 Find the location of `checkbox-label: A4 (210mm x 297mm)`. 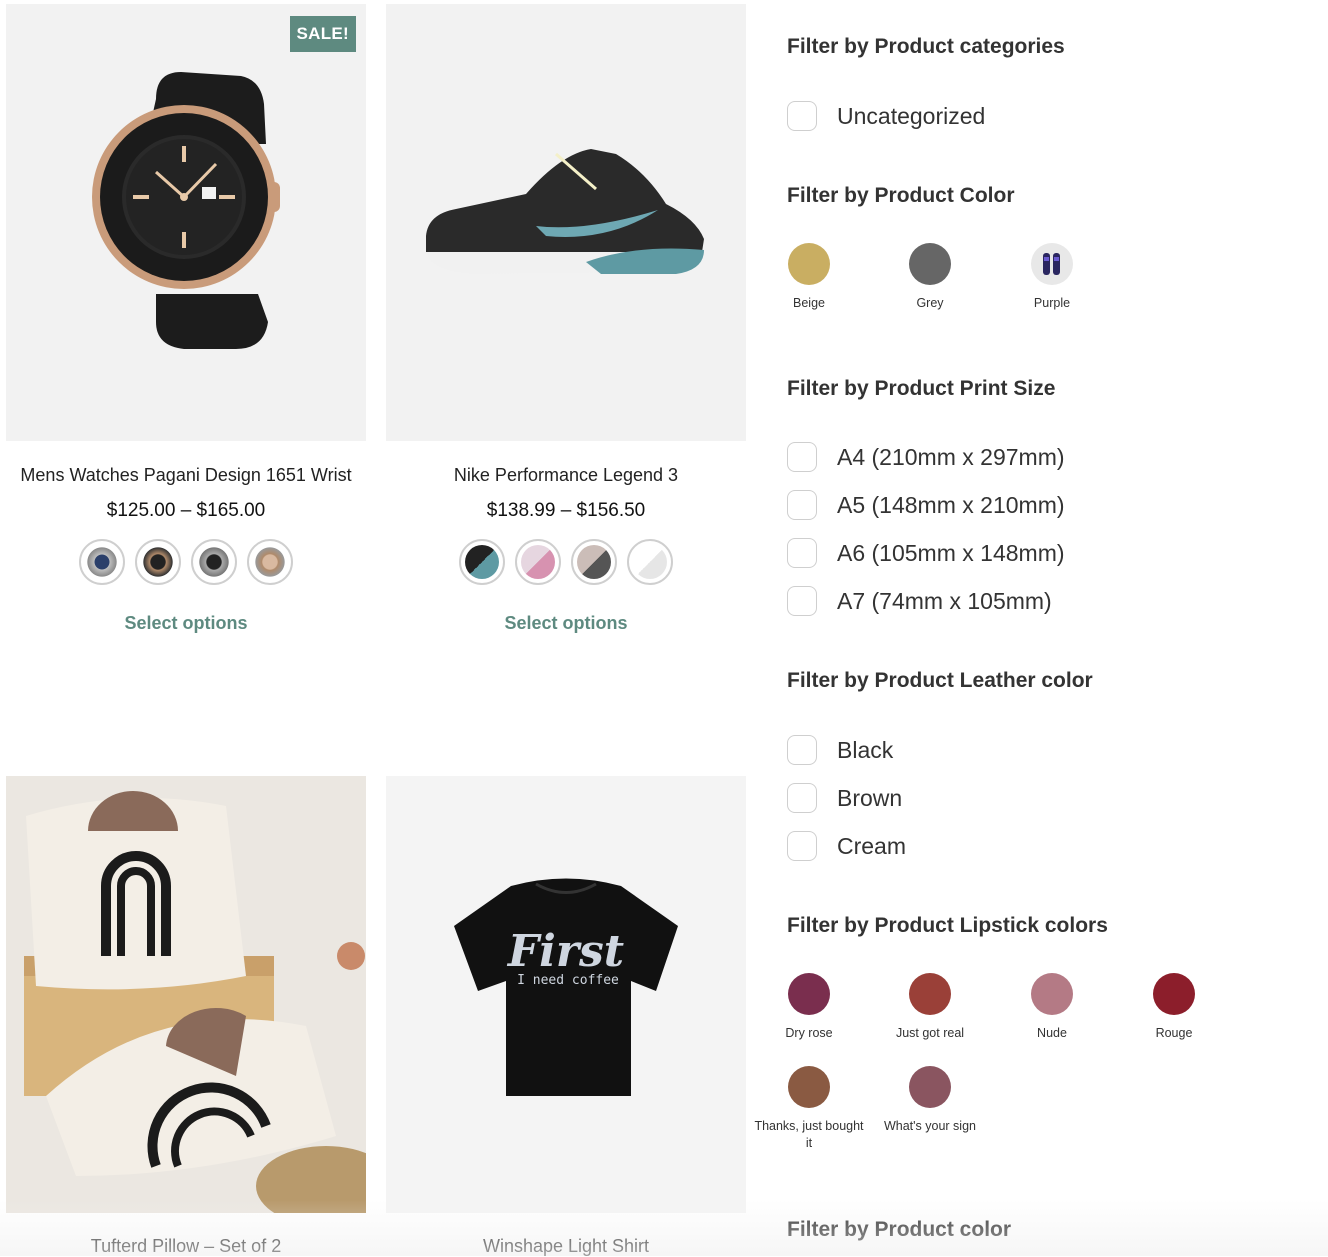

checkbox-label: A4 (210mm x 297mm) is located at coordinates (951, 456).